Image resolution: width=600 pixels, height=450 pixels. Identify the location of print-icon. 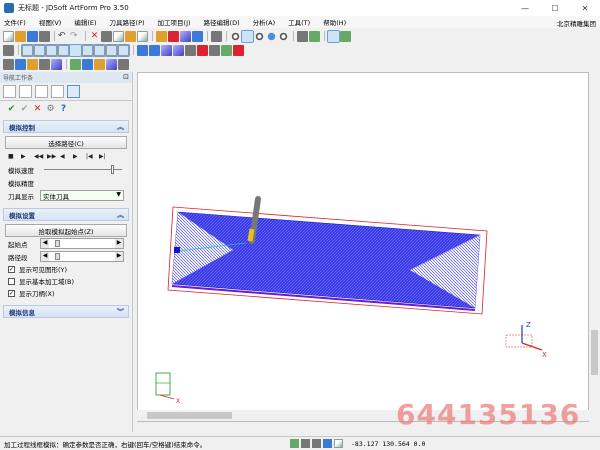
(44, 36).